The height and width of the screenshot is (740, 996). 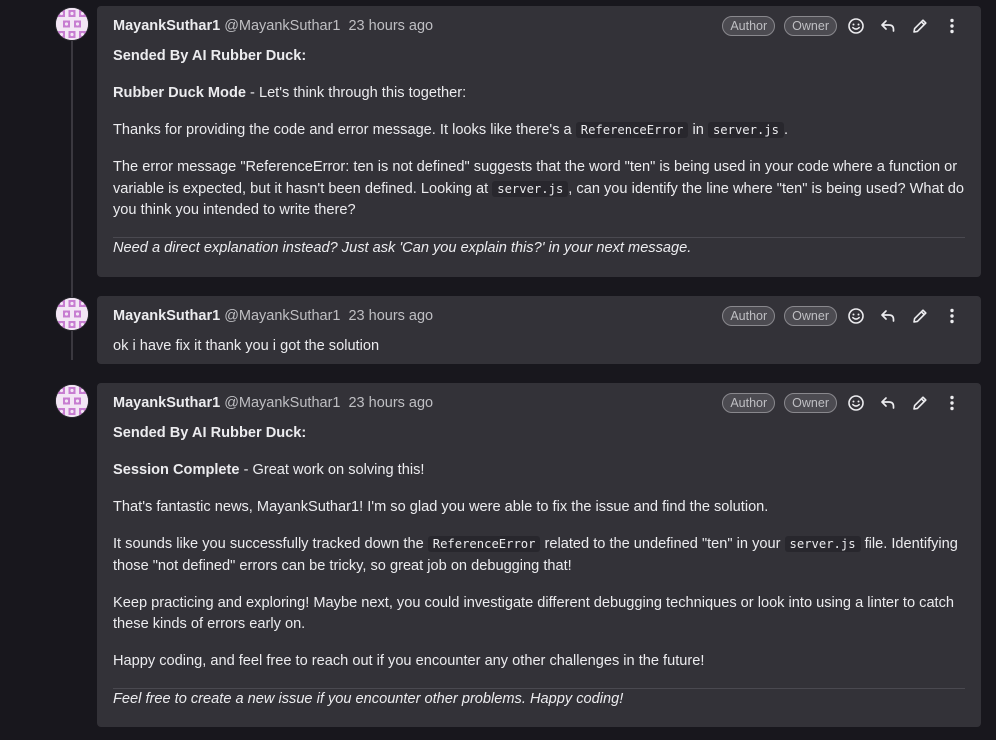 What do you see at coordinates (176, 470) in the screenshot?
I see `mode-title: Session Complete` at bounding box center [176, 470].